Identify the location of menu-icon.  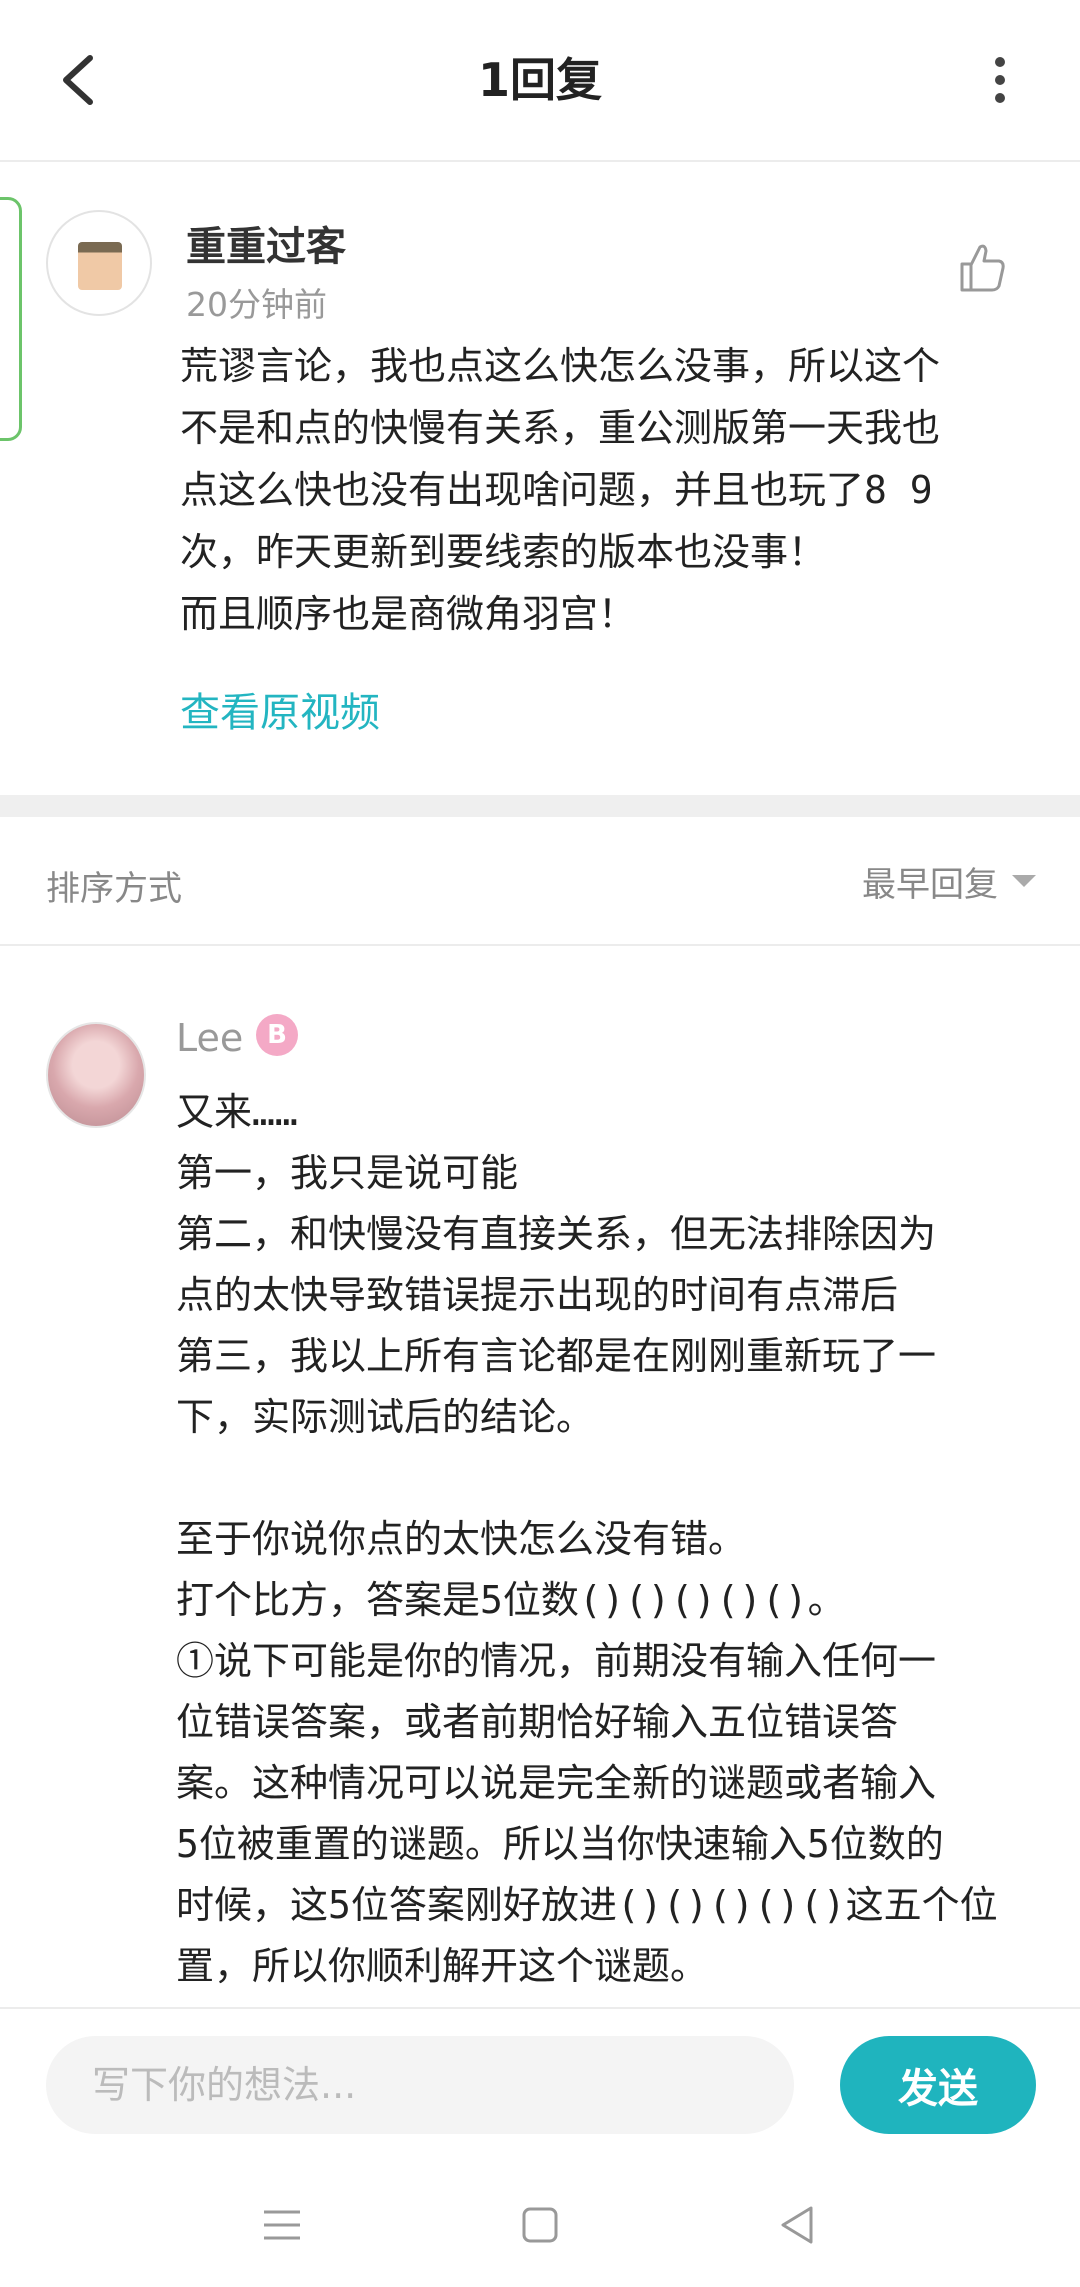
(282, 2225).